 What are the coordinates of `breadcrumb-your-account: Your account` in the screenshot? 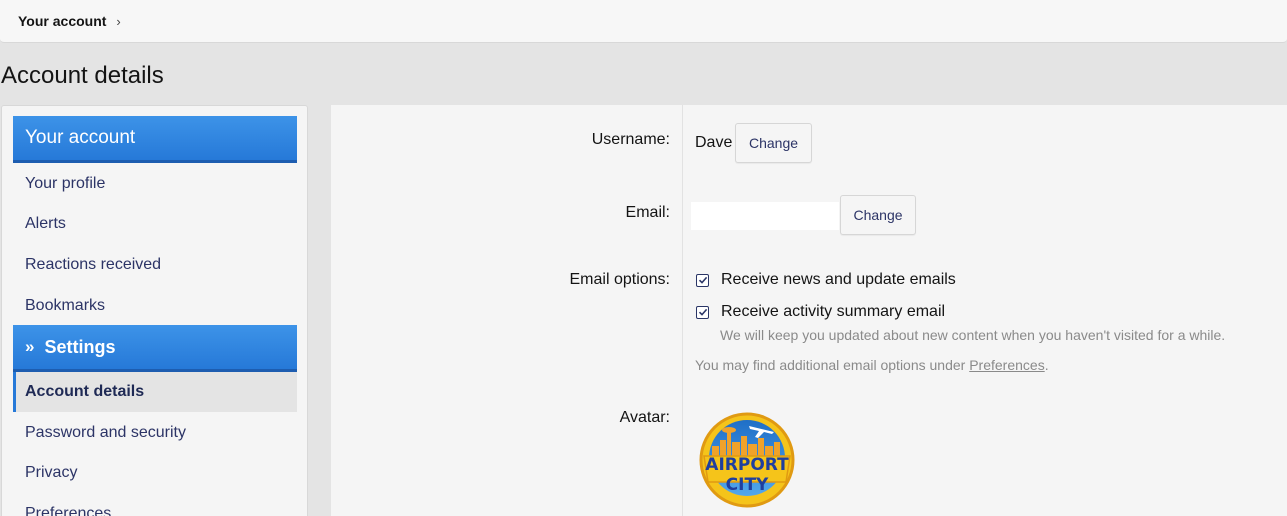 It's located at (62, 21).